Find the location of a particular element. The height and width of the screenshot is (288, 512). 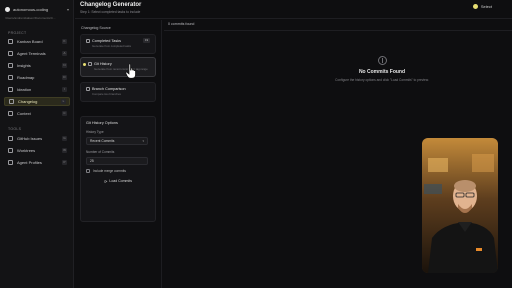

load-commits-label: Load Commits is located at coordinates (120, 181).